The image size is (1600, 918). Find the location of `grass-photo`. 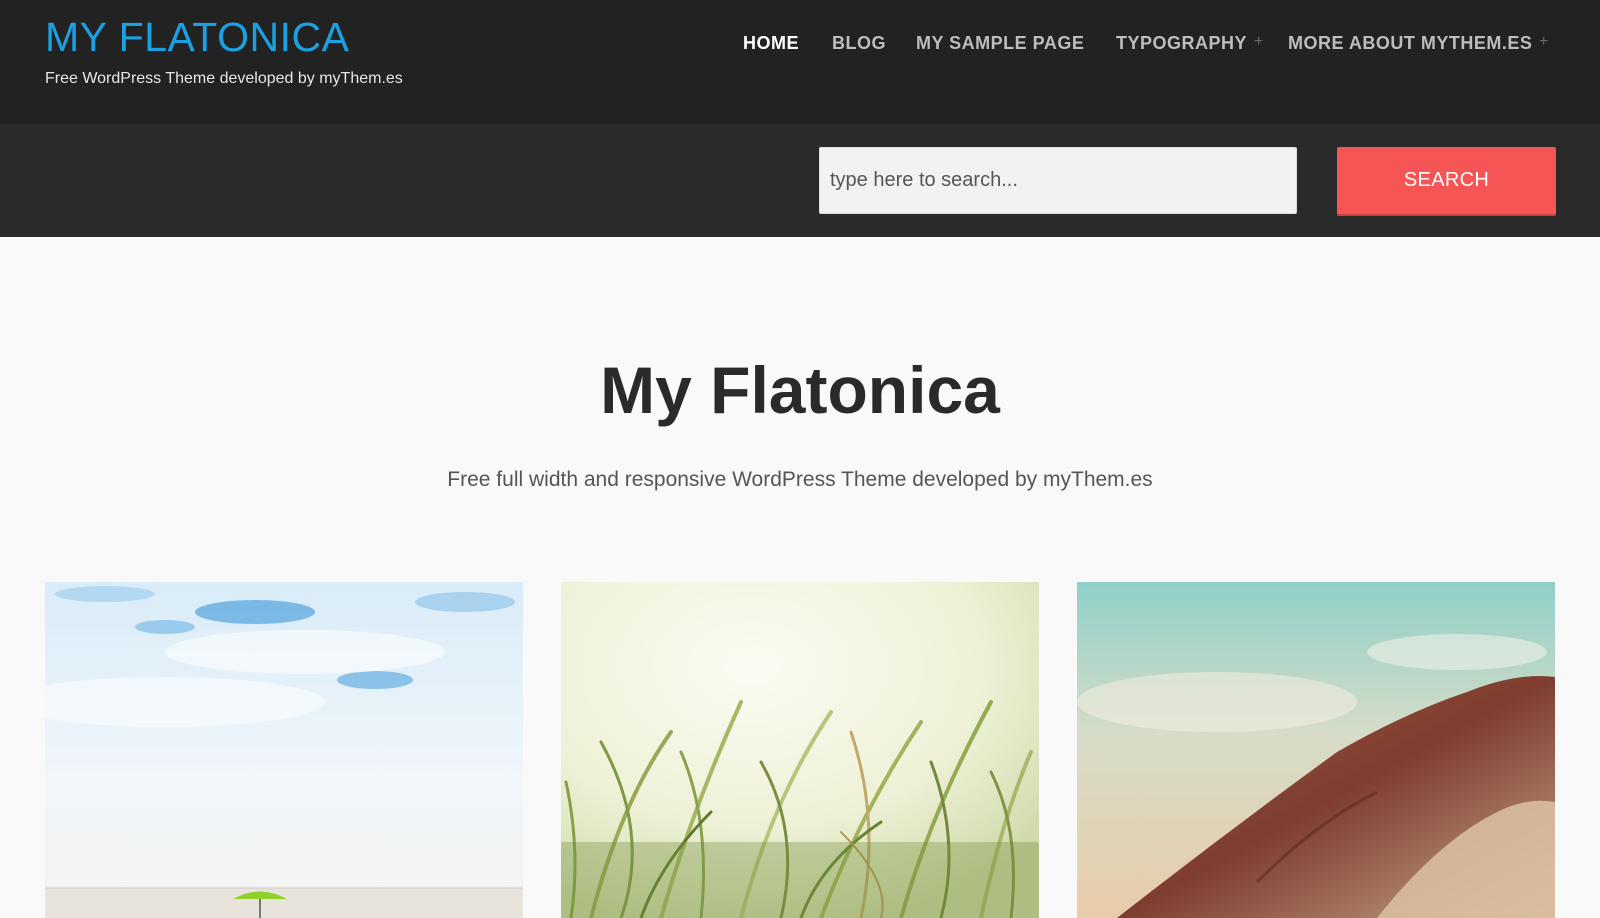

grass-photo is located at coordinates (800, 750).